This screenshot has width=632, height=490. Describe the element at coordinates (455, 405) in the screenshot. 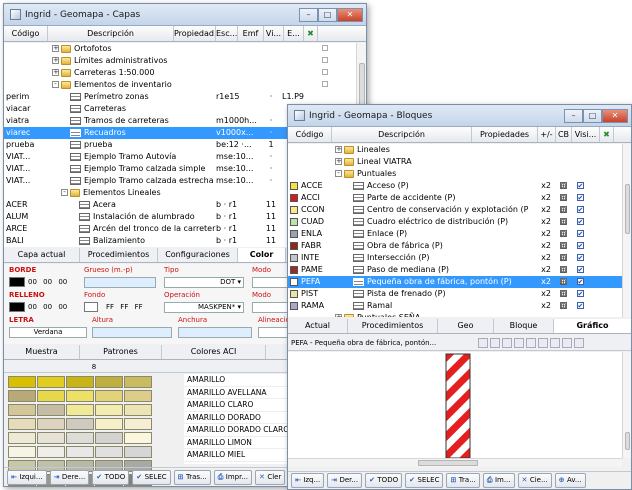

I see `block-preview-canvas` at that location.